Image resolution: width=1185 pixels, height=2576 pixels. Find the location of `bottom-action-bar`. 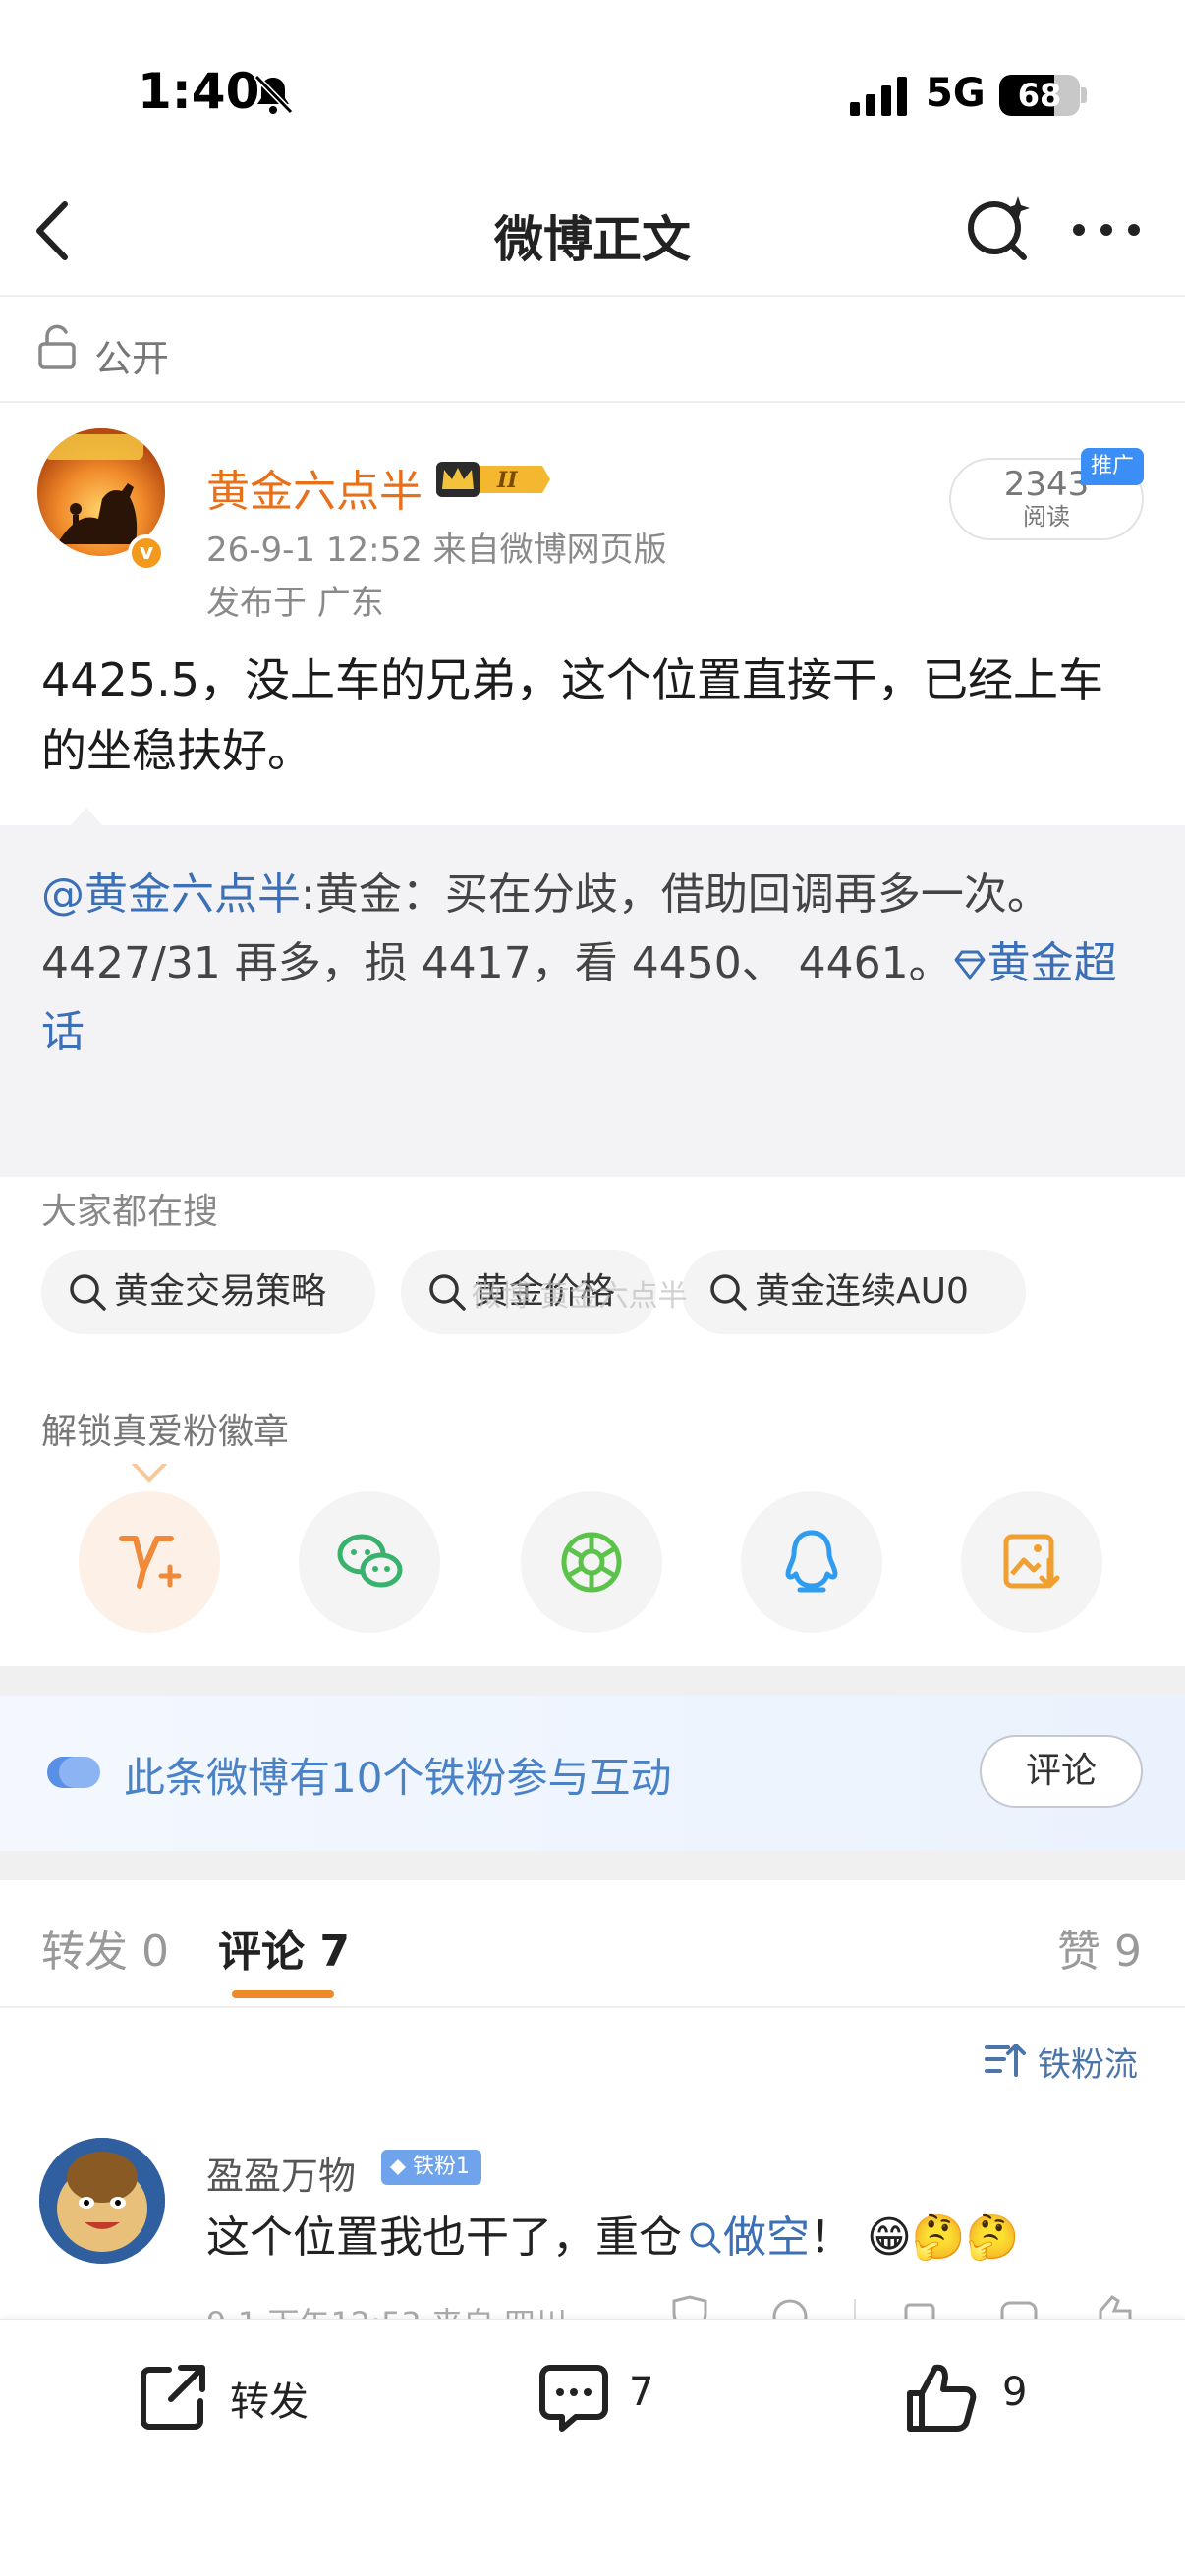

bottom-action-bar is located at coordinates (592, 2447).